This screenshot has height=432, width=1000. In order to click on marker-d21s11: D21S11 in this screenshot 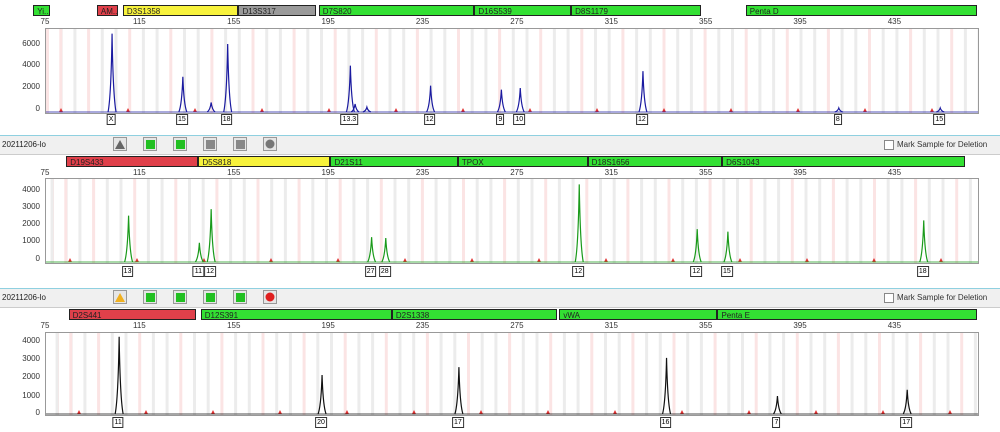, I will do `click(394, 161)`.